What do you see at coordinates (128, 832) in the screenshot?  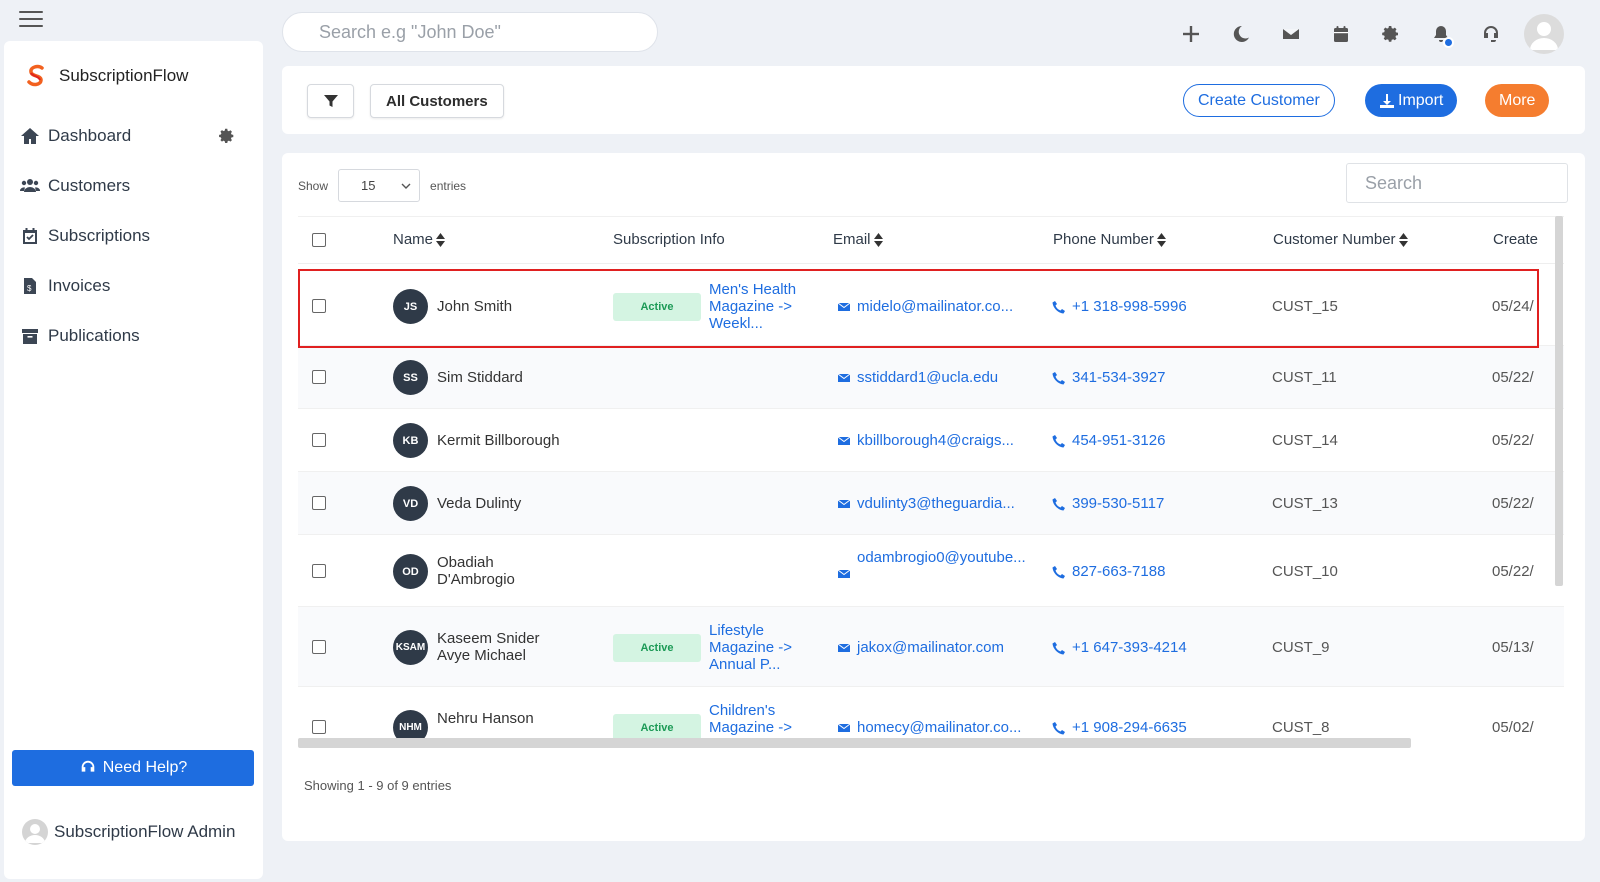 I see `admin-profile: SubscriptionFlow Admin` at bounding box center [128, 832].